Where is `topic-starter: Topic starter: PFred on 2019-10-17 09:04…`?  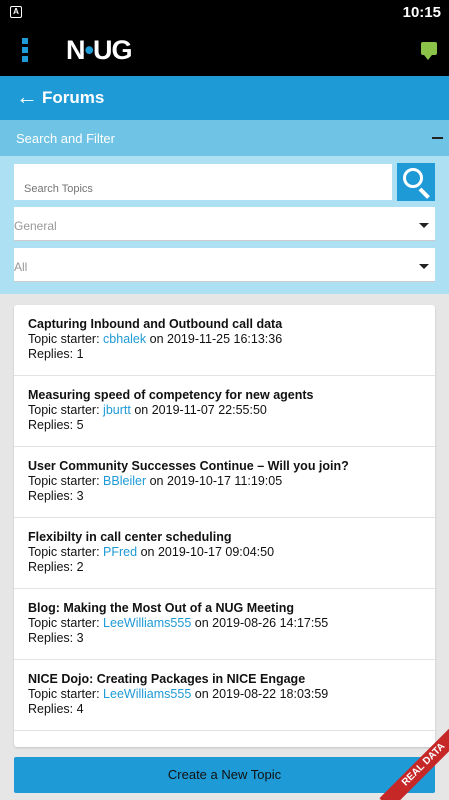
topic-starter: Topic starter: PFred on 2019-10-17 09:04… is located at coordinates (151, 552).